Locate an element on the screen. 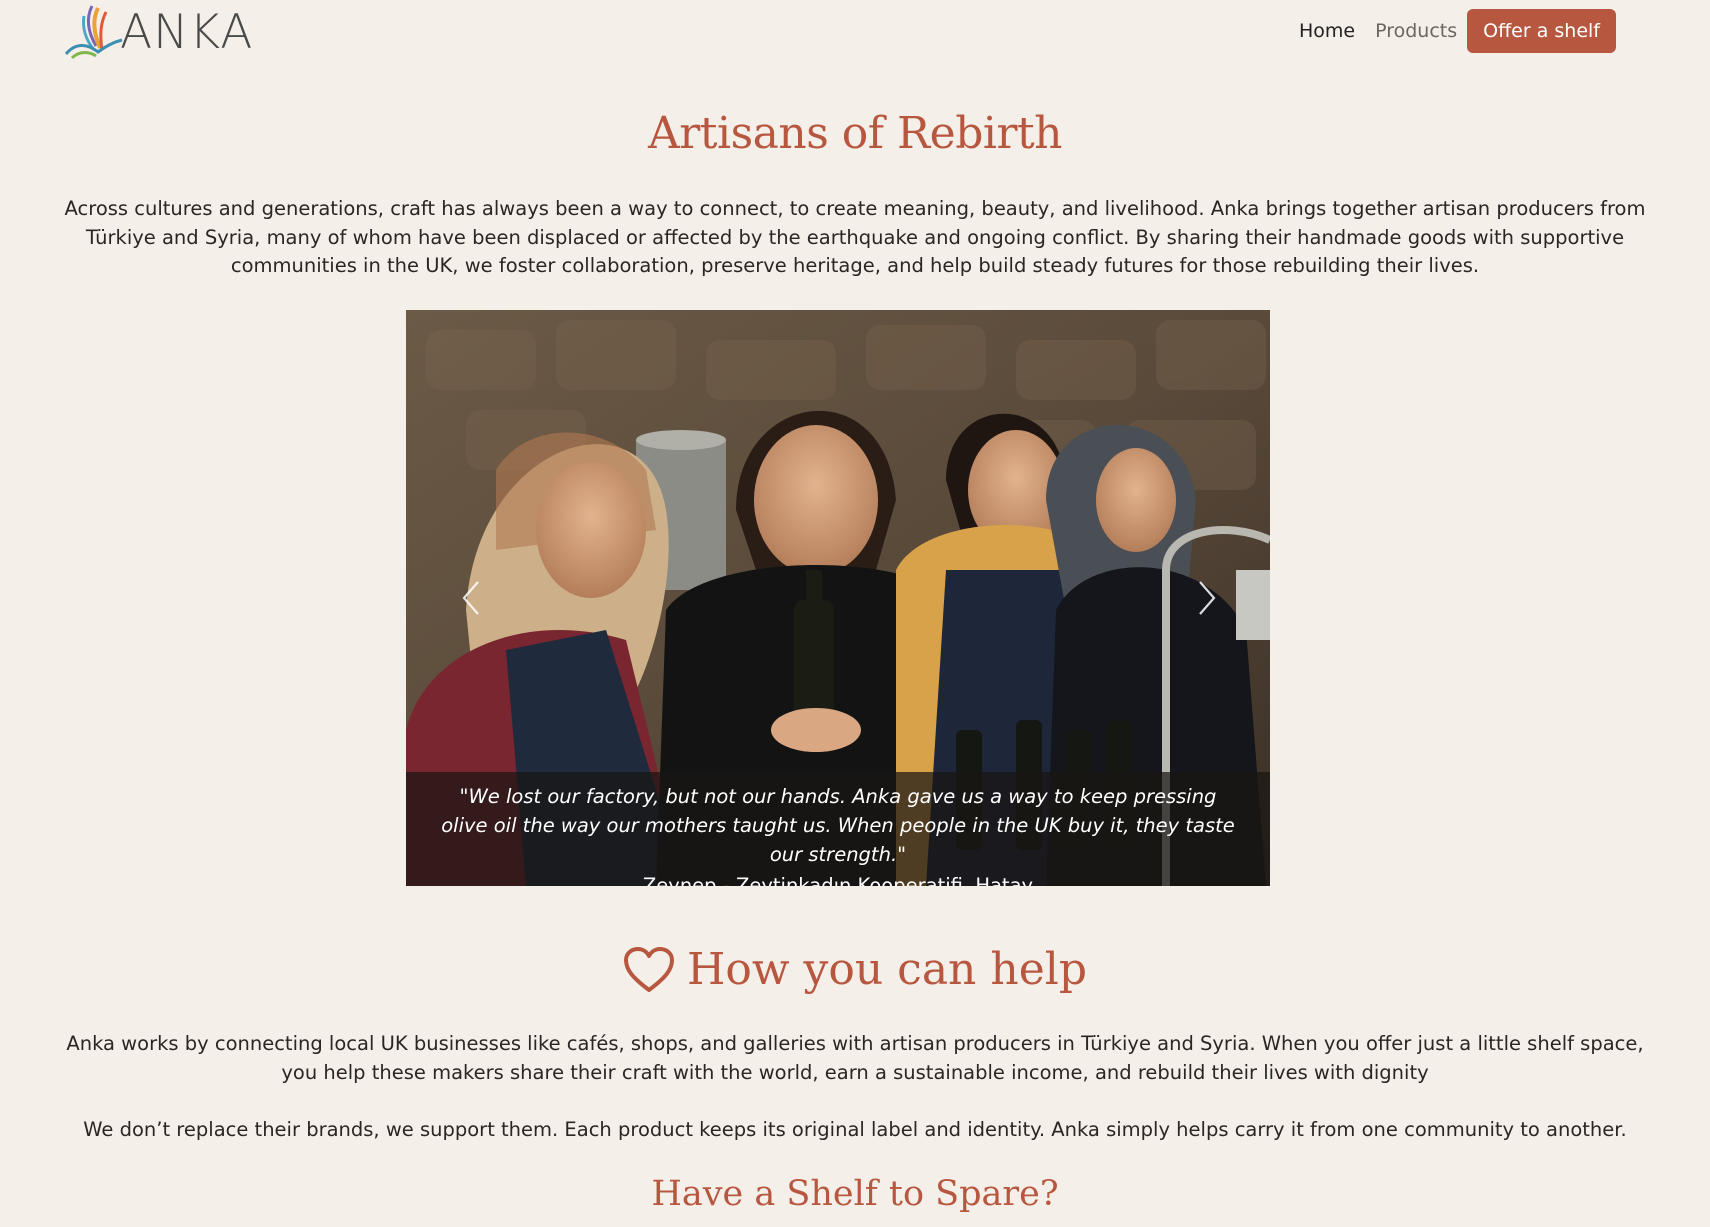 The image size is (1710, 1227). help-heading: How you can help is located at coordinates (855, 969).